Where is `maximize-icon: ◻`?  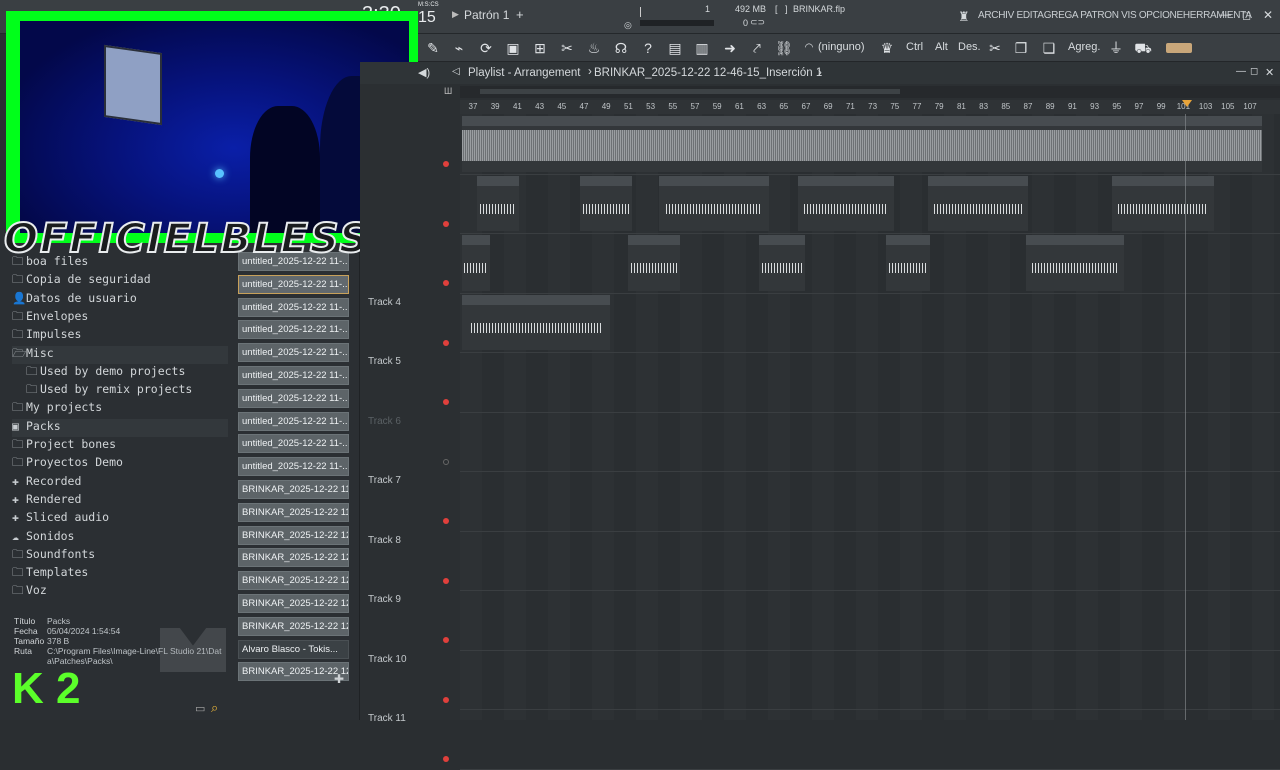 maximize-icon: ◻ is located at coordinates (1246, 15).